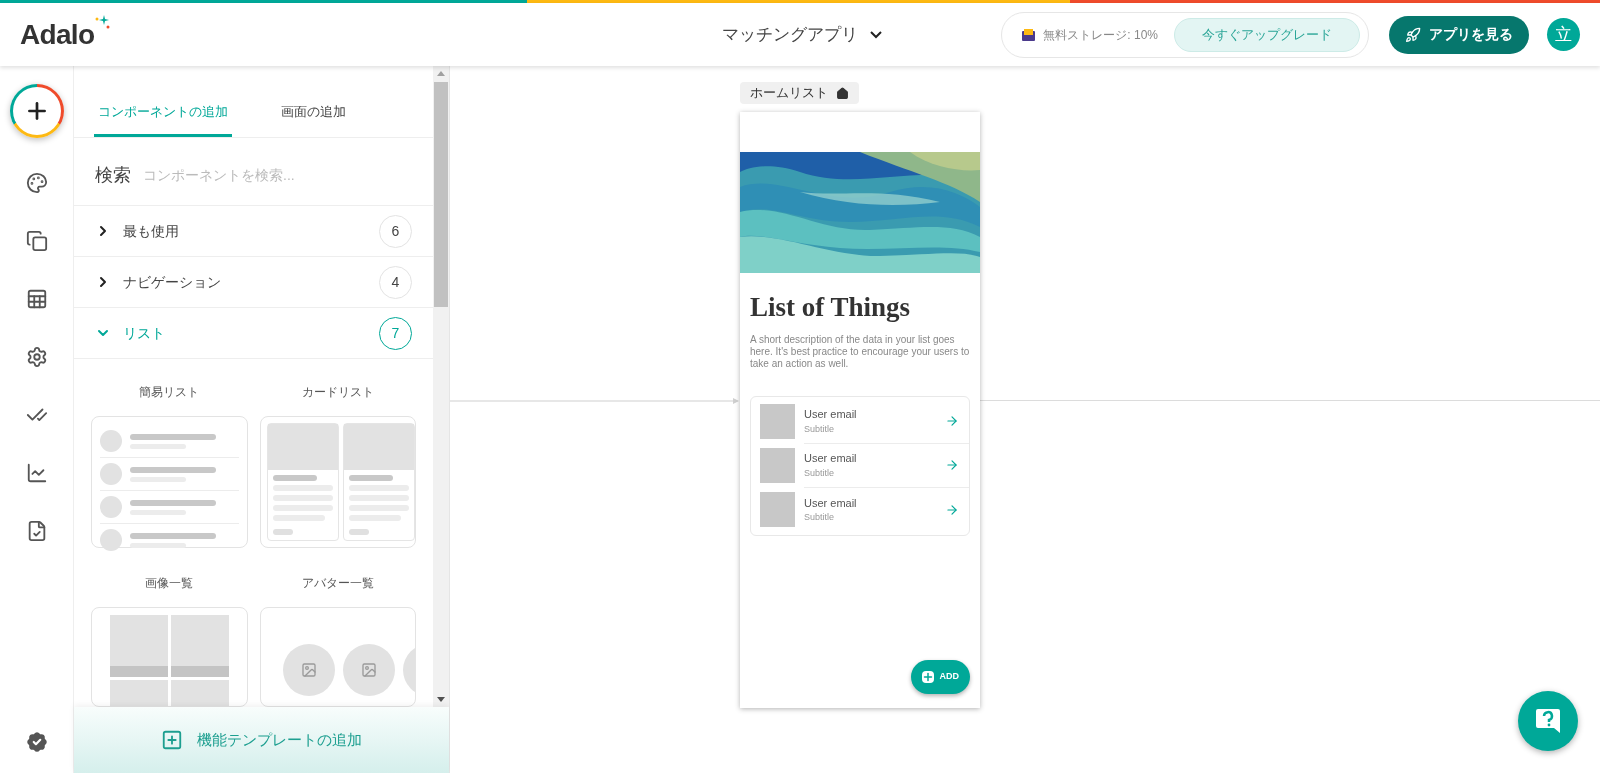 Image resolution: width=1600 pixels, height=773 pixels. I want to click on screen-description: A short description of the data in your list goes here. It's best practice to encourage your users to take an action as well., so click(860, 351).